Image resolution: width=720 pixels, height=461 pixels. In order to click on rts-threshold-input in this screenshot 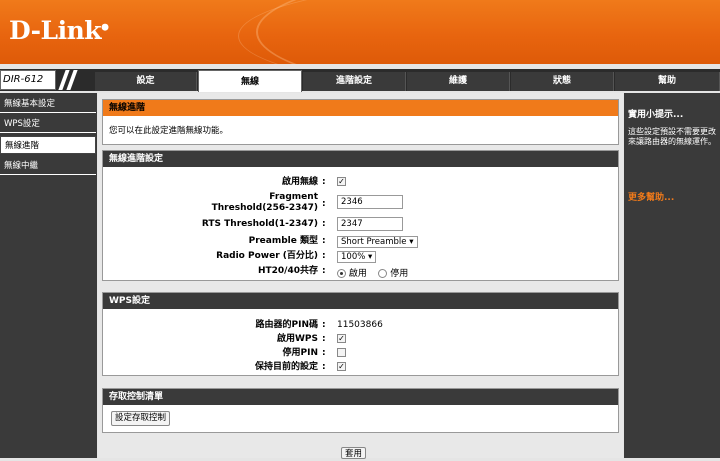, I will do `click(370, 224)`.